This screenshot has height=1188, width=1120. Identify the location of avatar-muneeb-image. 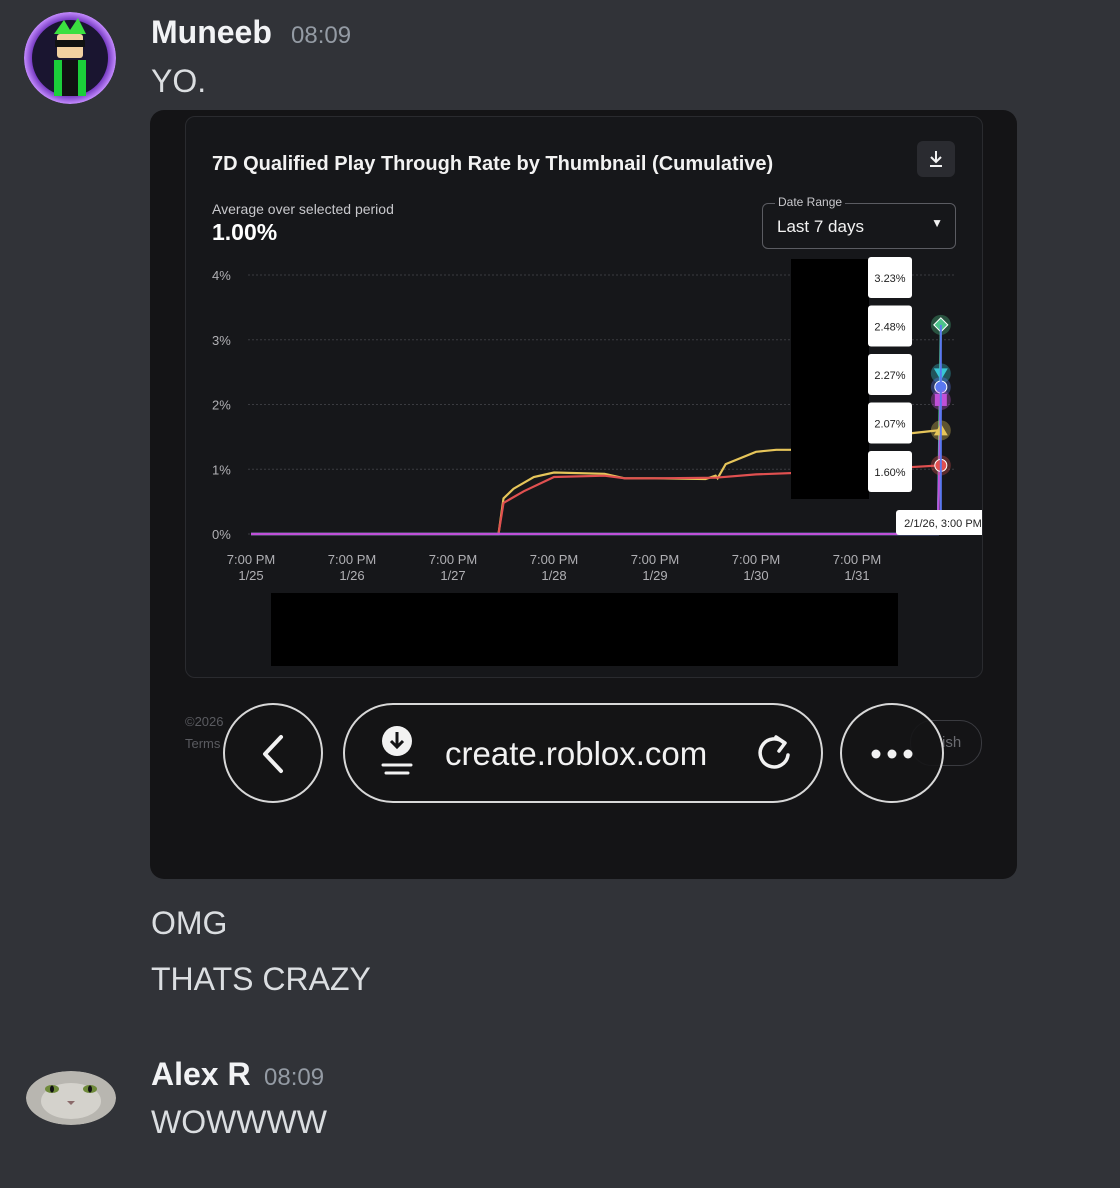
(70, 58).